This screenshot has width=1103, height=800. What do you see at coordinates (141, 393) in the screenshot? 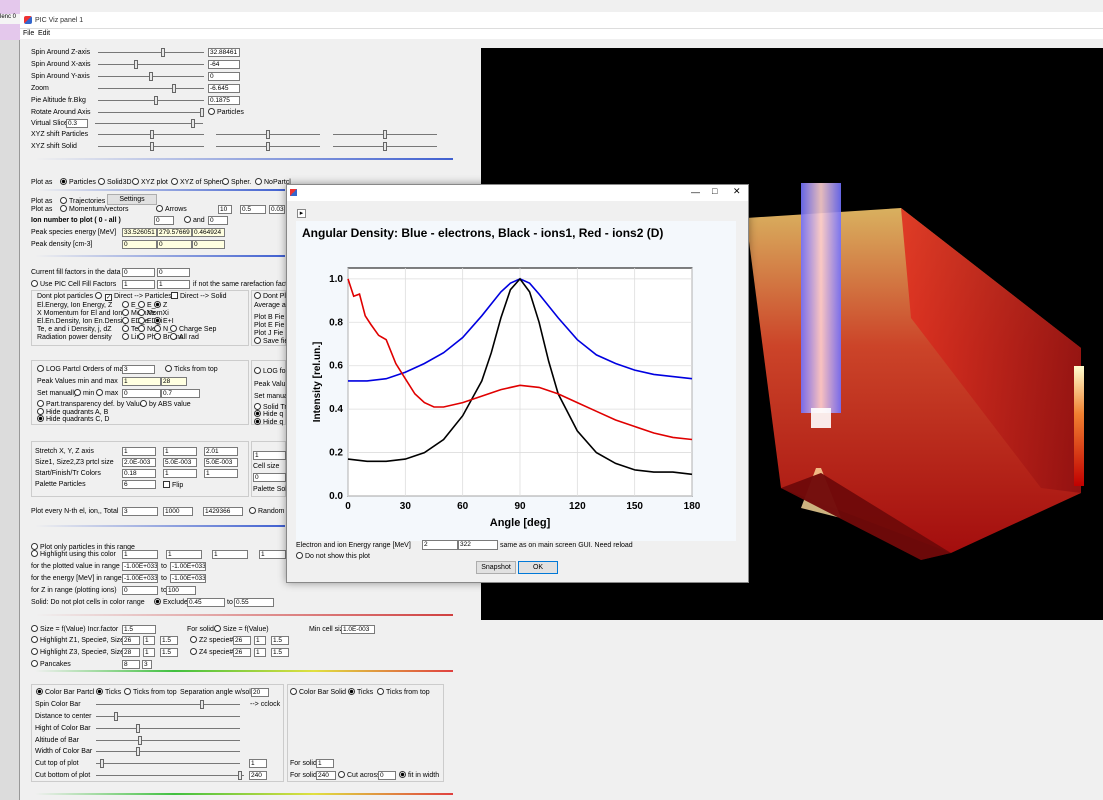
I see `set-min-input: 0` at bounding box center [141, 393].